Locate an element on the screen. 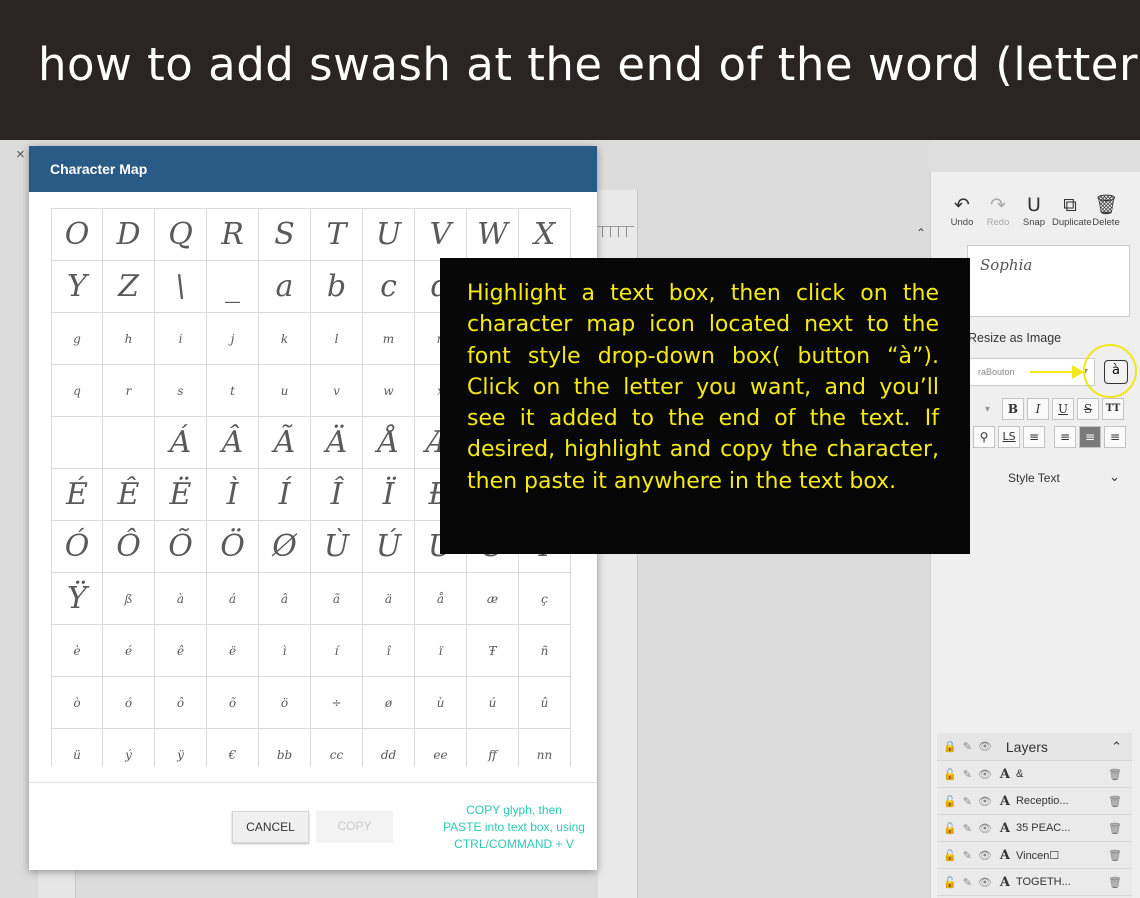 The image size is (1140, 898). glyph-cell: é is located at coordinates (129, 651).